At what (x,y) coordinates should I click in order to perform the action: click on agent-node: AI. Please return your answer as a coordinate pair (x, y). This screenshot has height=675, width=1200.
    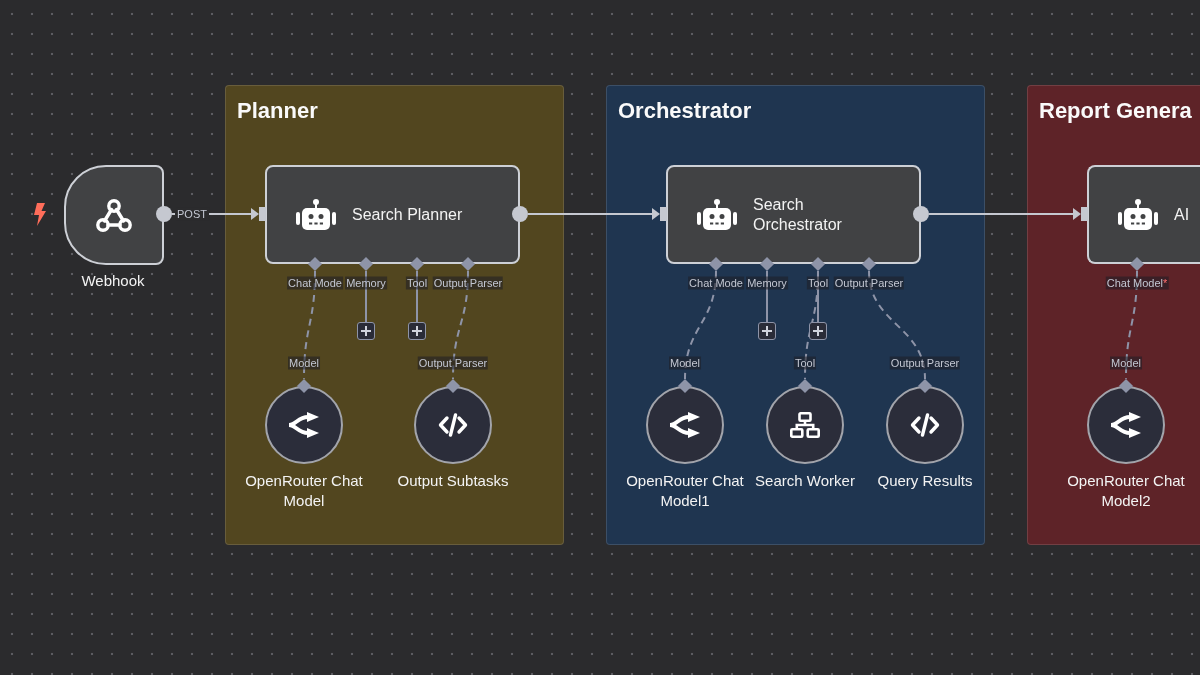
    Looking at the image, I should click on (1143, 214).